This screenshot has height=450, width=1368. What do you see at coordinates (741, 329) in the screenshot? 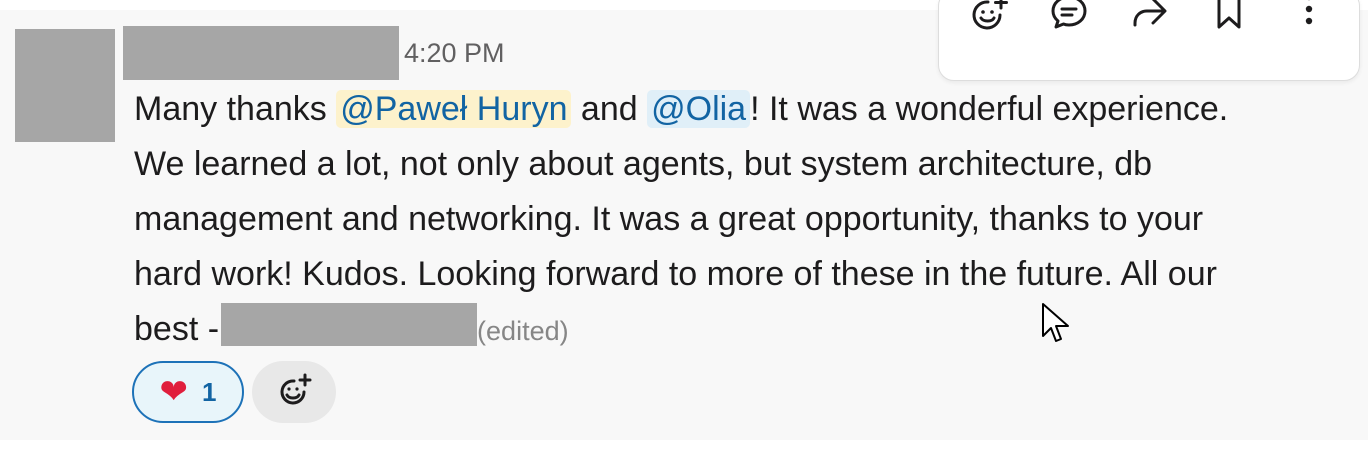
I see `message-line: best - (edited)` at bounding box center [741, 329].